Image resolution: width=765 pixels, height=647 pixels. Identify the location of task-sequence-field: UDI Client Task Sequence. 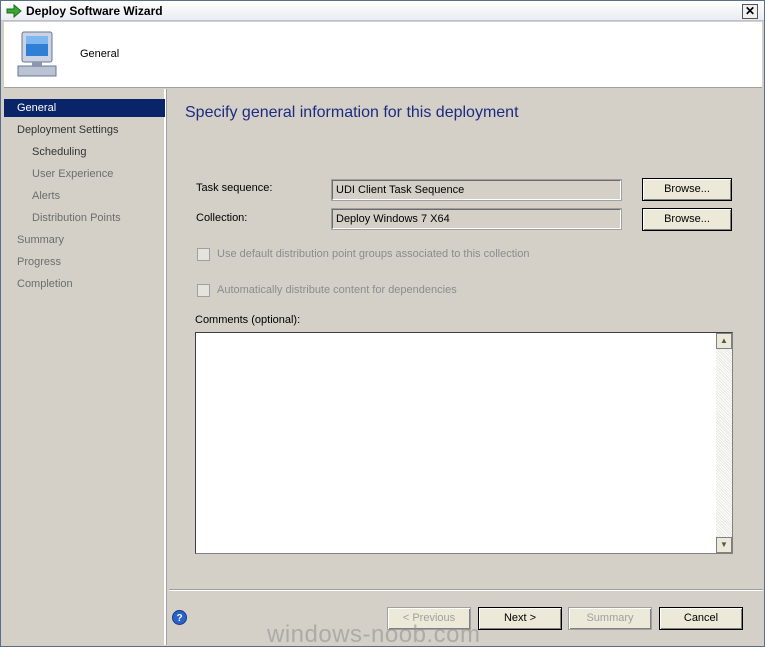
(476, 190).